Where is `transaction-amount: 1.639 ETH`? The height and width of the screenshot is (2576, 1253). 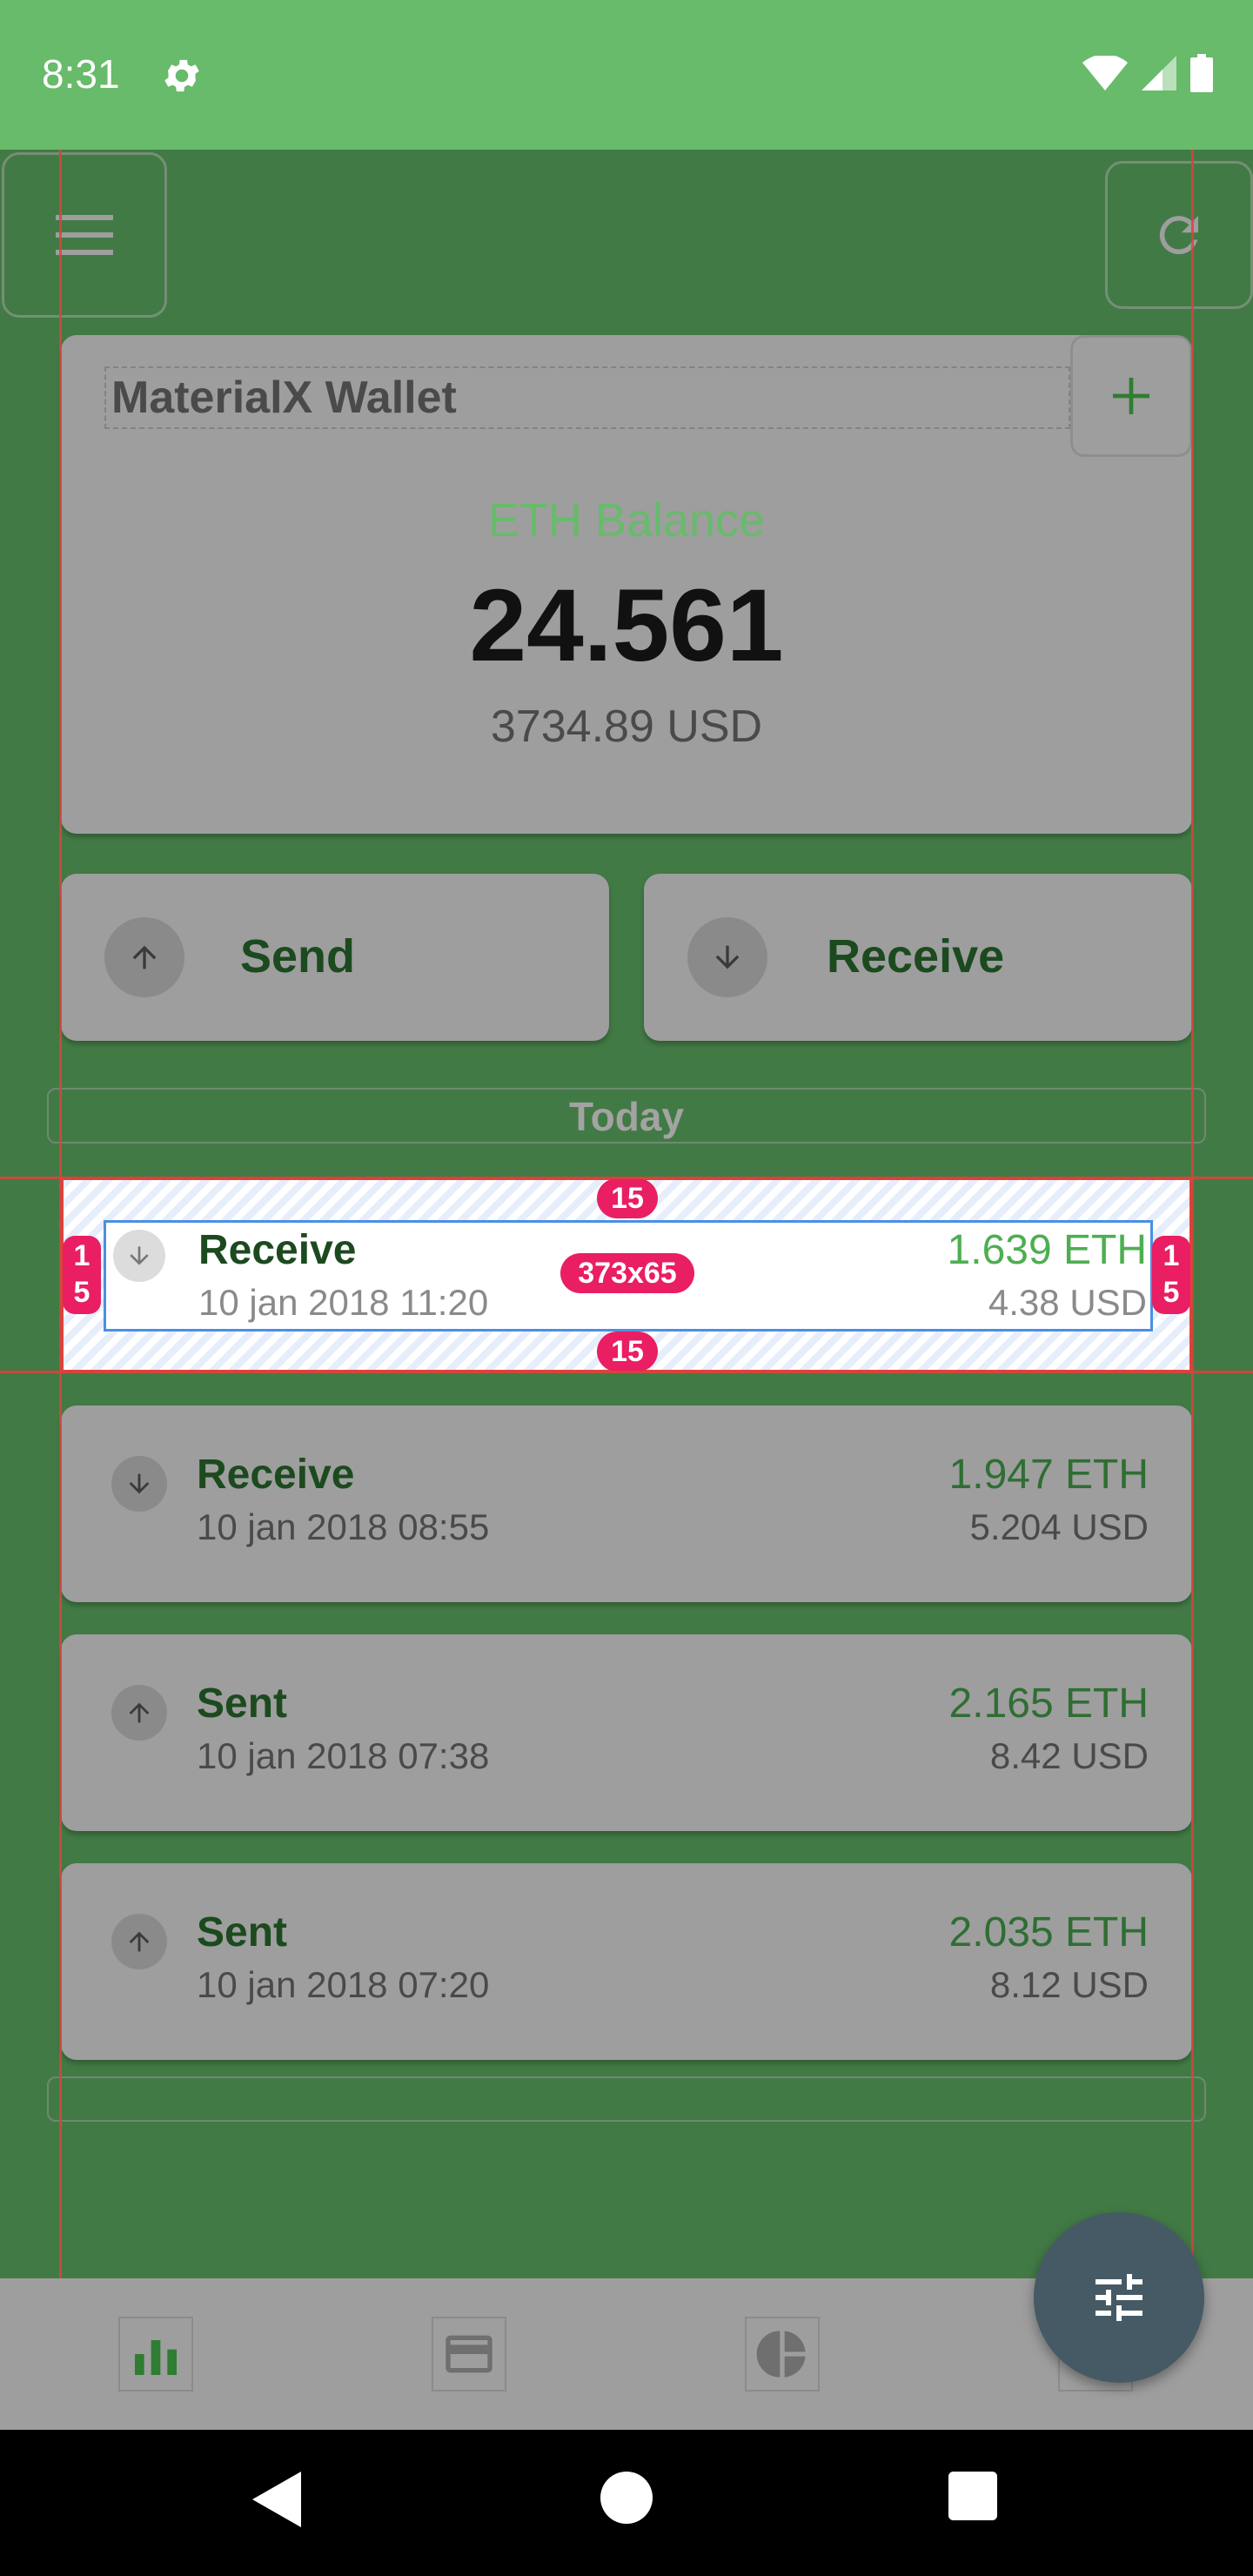
transaction-amount: 1.639 ETH is located at coordinates (1047, 1250).